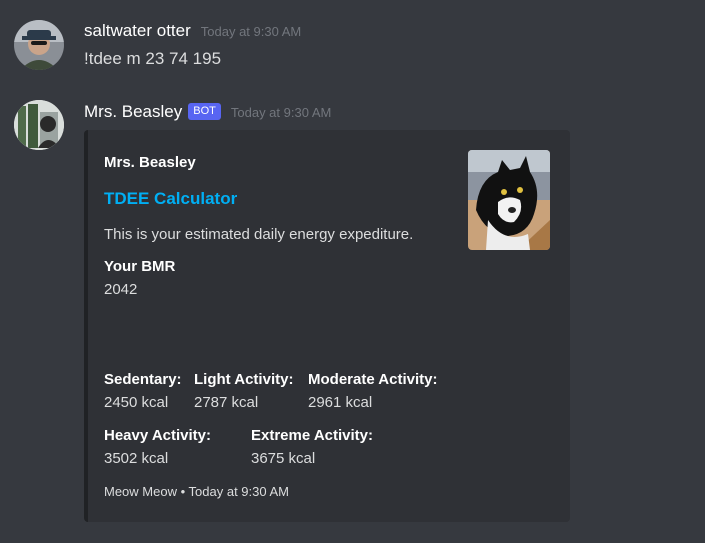  What do you see at coordinates (136, 402) in the screenshot?
I see `field-value: 2450 kcal` at bounding box center [136, 402].